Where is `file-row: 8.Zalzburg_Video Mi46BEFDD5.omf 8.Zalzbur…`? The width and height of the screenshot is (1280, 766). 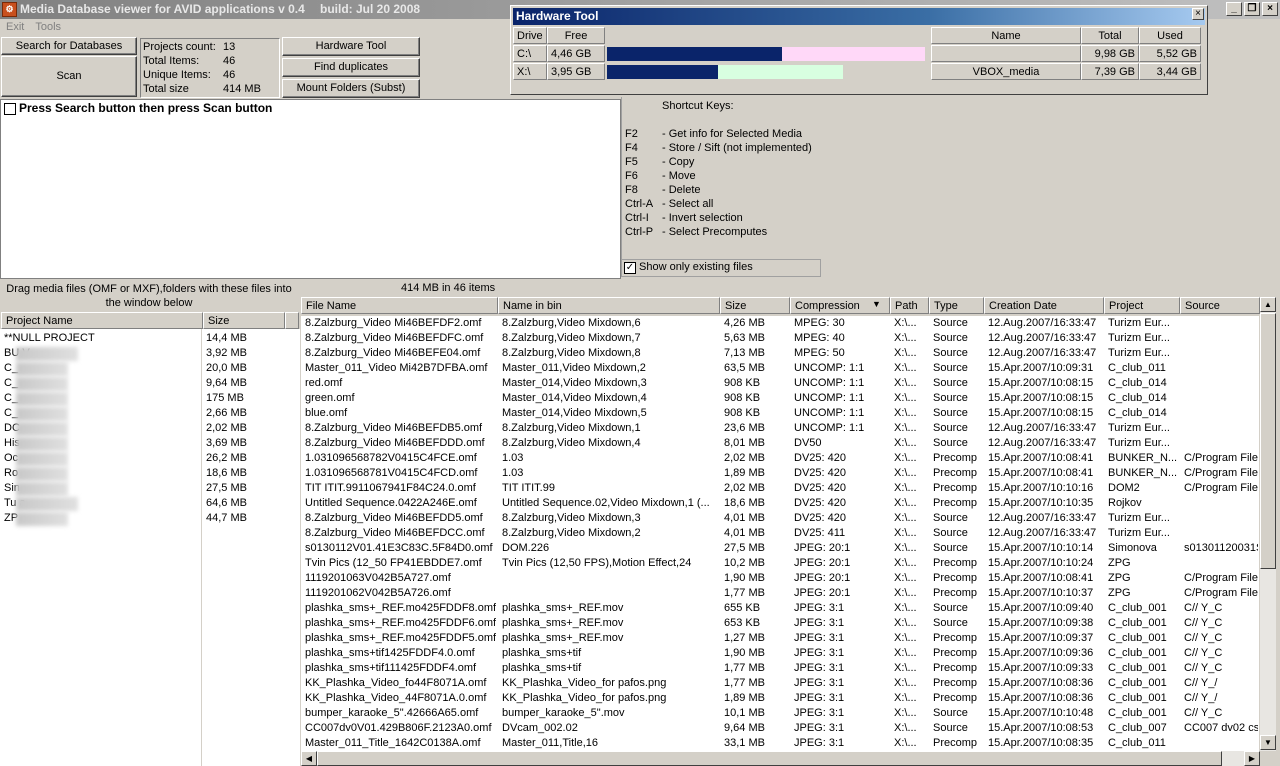 file-row: 8.Zalzburg_Video Mi46BEFDD5.omf 8.Zalzbur… is located at coordinates (780, 518).